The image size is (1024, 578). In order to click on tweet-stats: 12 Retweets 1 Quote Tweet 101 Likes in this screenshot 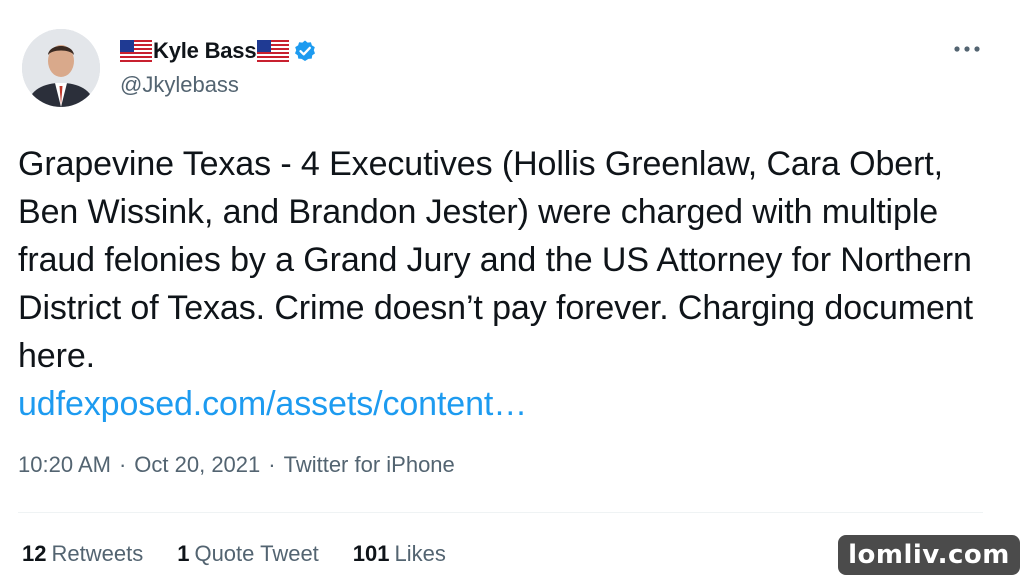, I will do `click(234, 554)`.